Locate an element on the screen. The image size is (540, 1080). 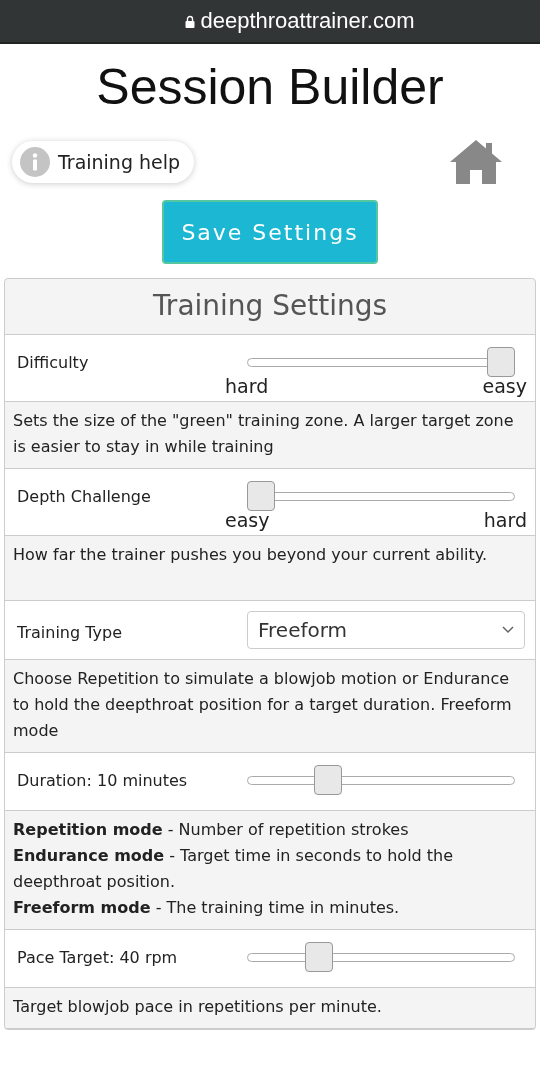
setting-label: Duration: 10 minutes is located at coordinates (103, 780).